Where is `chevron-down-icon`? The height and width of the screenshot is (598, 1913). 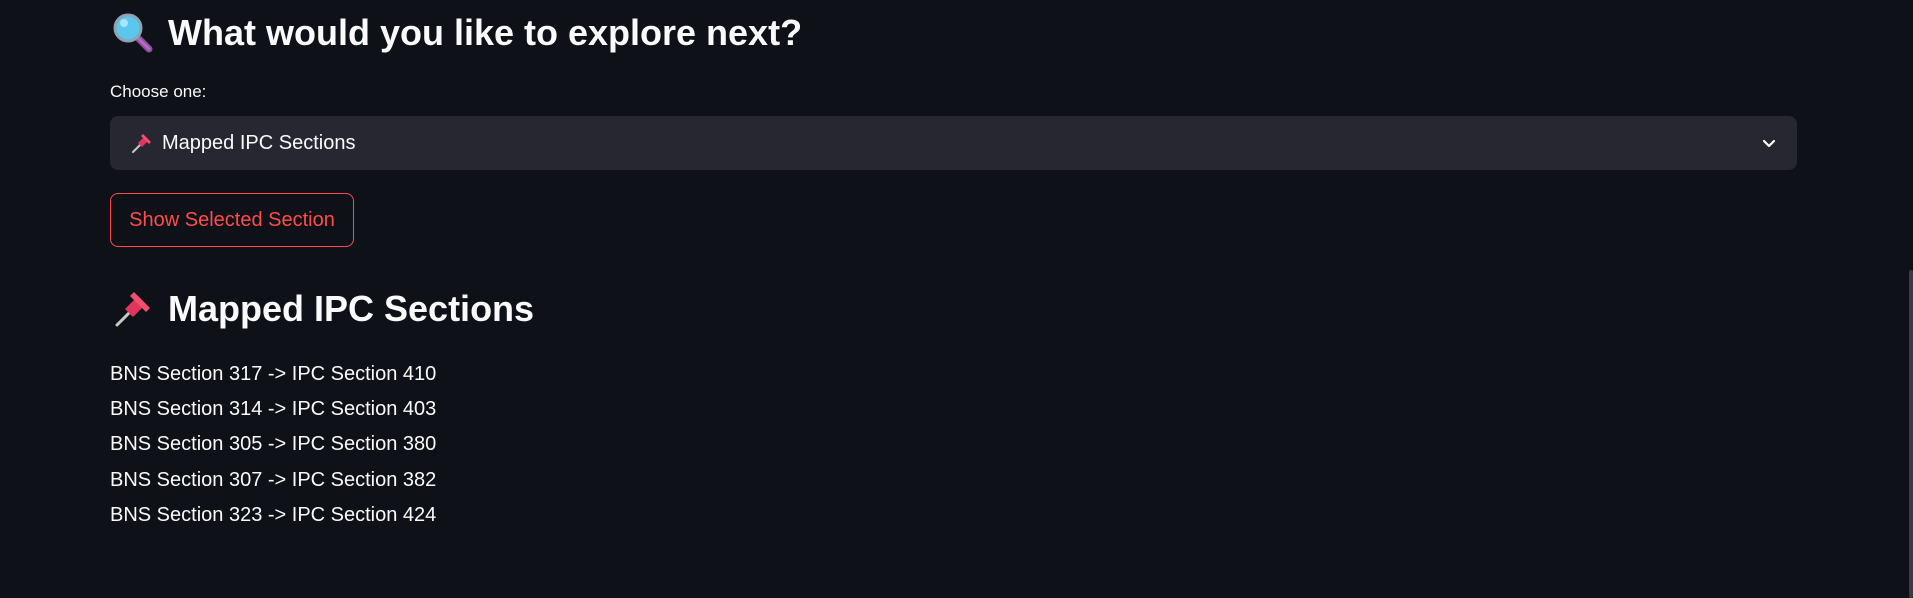 chevron-down-icon is located at coordinates (1769, 143).